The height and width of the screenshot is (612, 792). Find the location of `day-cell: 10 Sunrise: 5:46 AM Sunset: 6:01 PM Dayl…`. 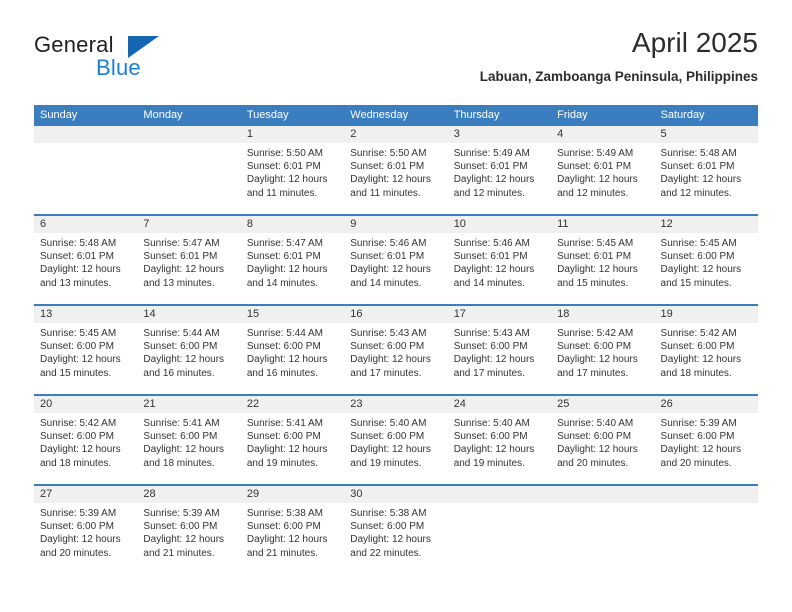

day-cell: 10 Sunrise: 5:46 AM Sunset: 6:01 PM Dayl… is located at coordinates (499, 260).